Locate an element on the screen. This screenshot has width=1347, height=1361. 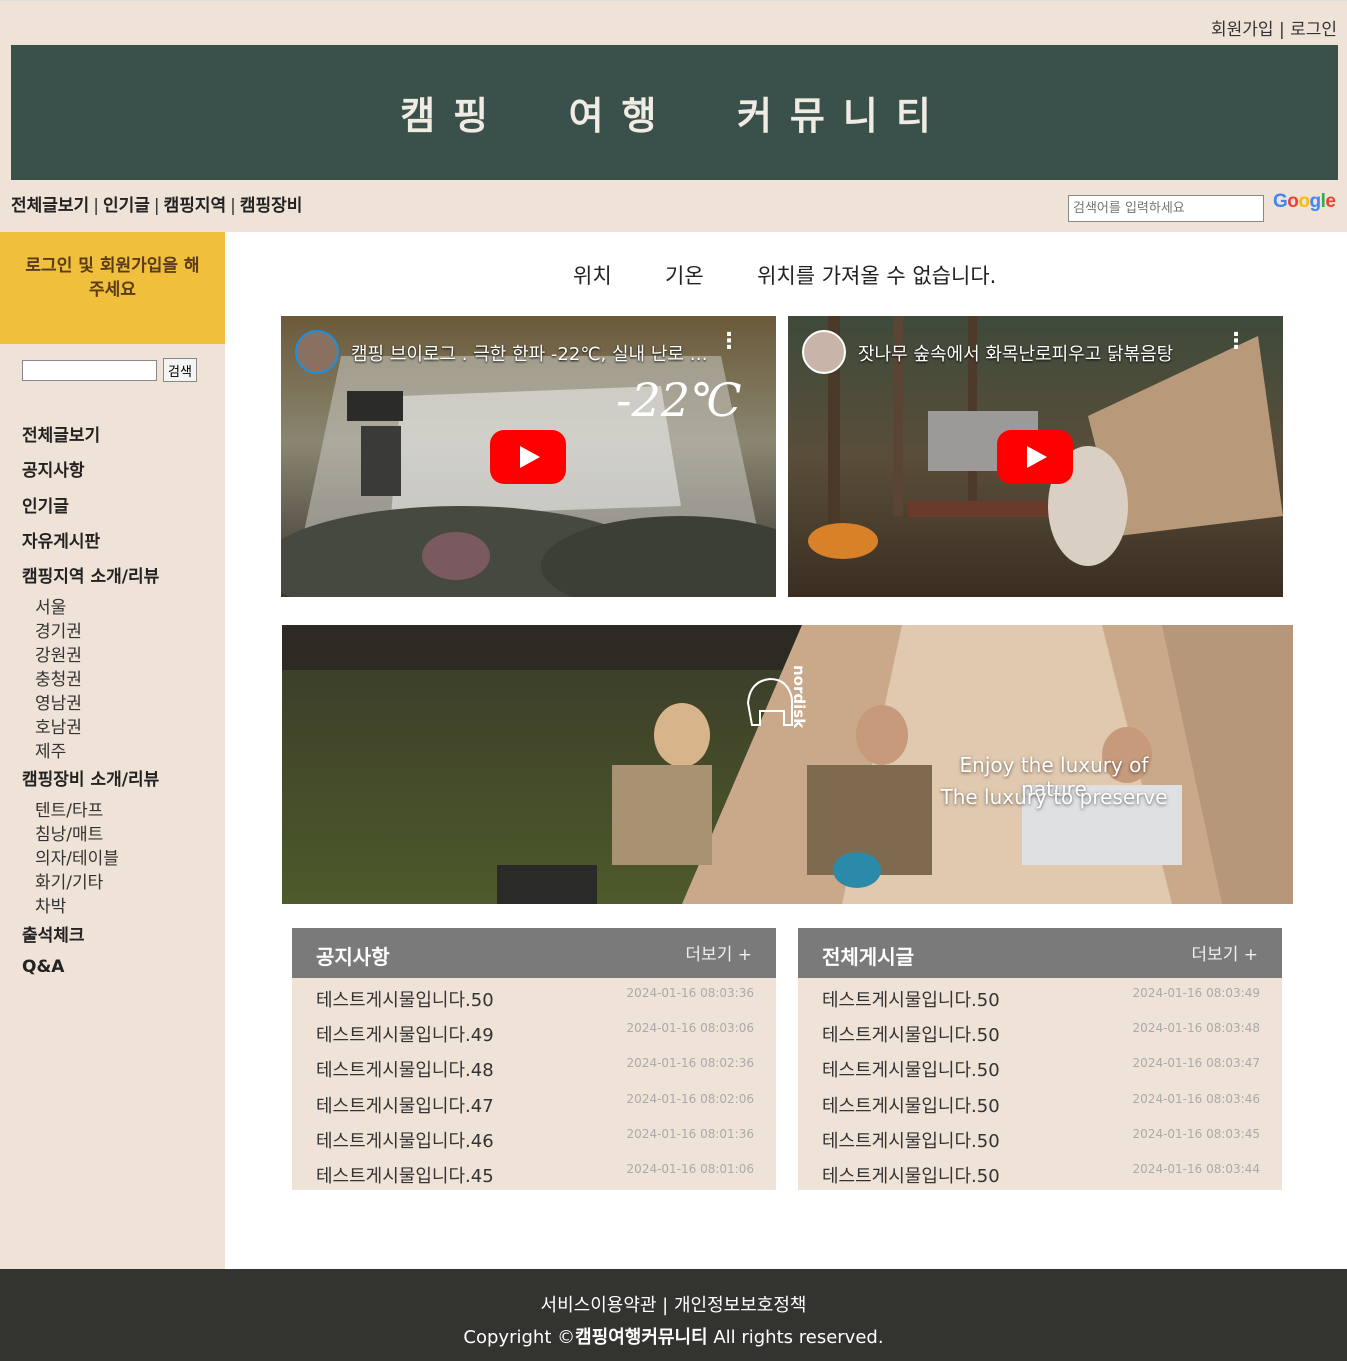
sidebar-item-region-review: 캠핑지역 소개/리뷰 is located at coordinates (90, 574).